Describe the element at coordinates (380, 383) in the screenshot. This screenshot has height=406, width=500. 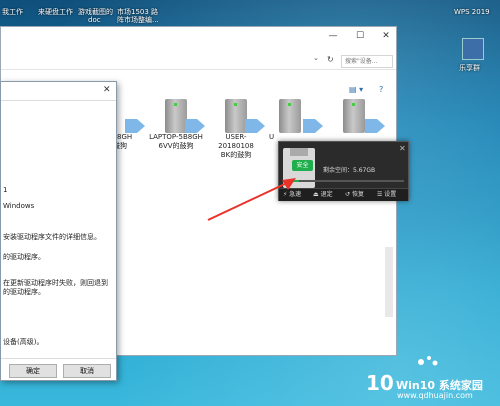
I see `watermark-logo: 10` at that location.